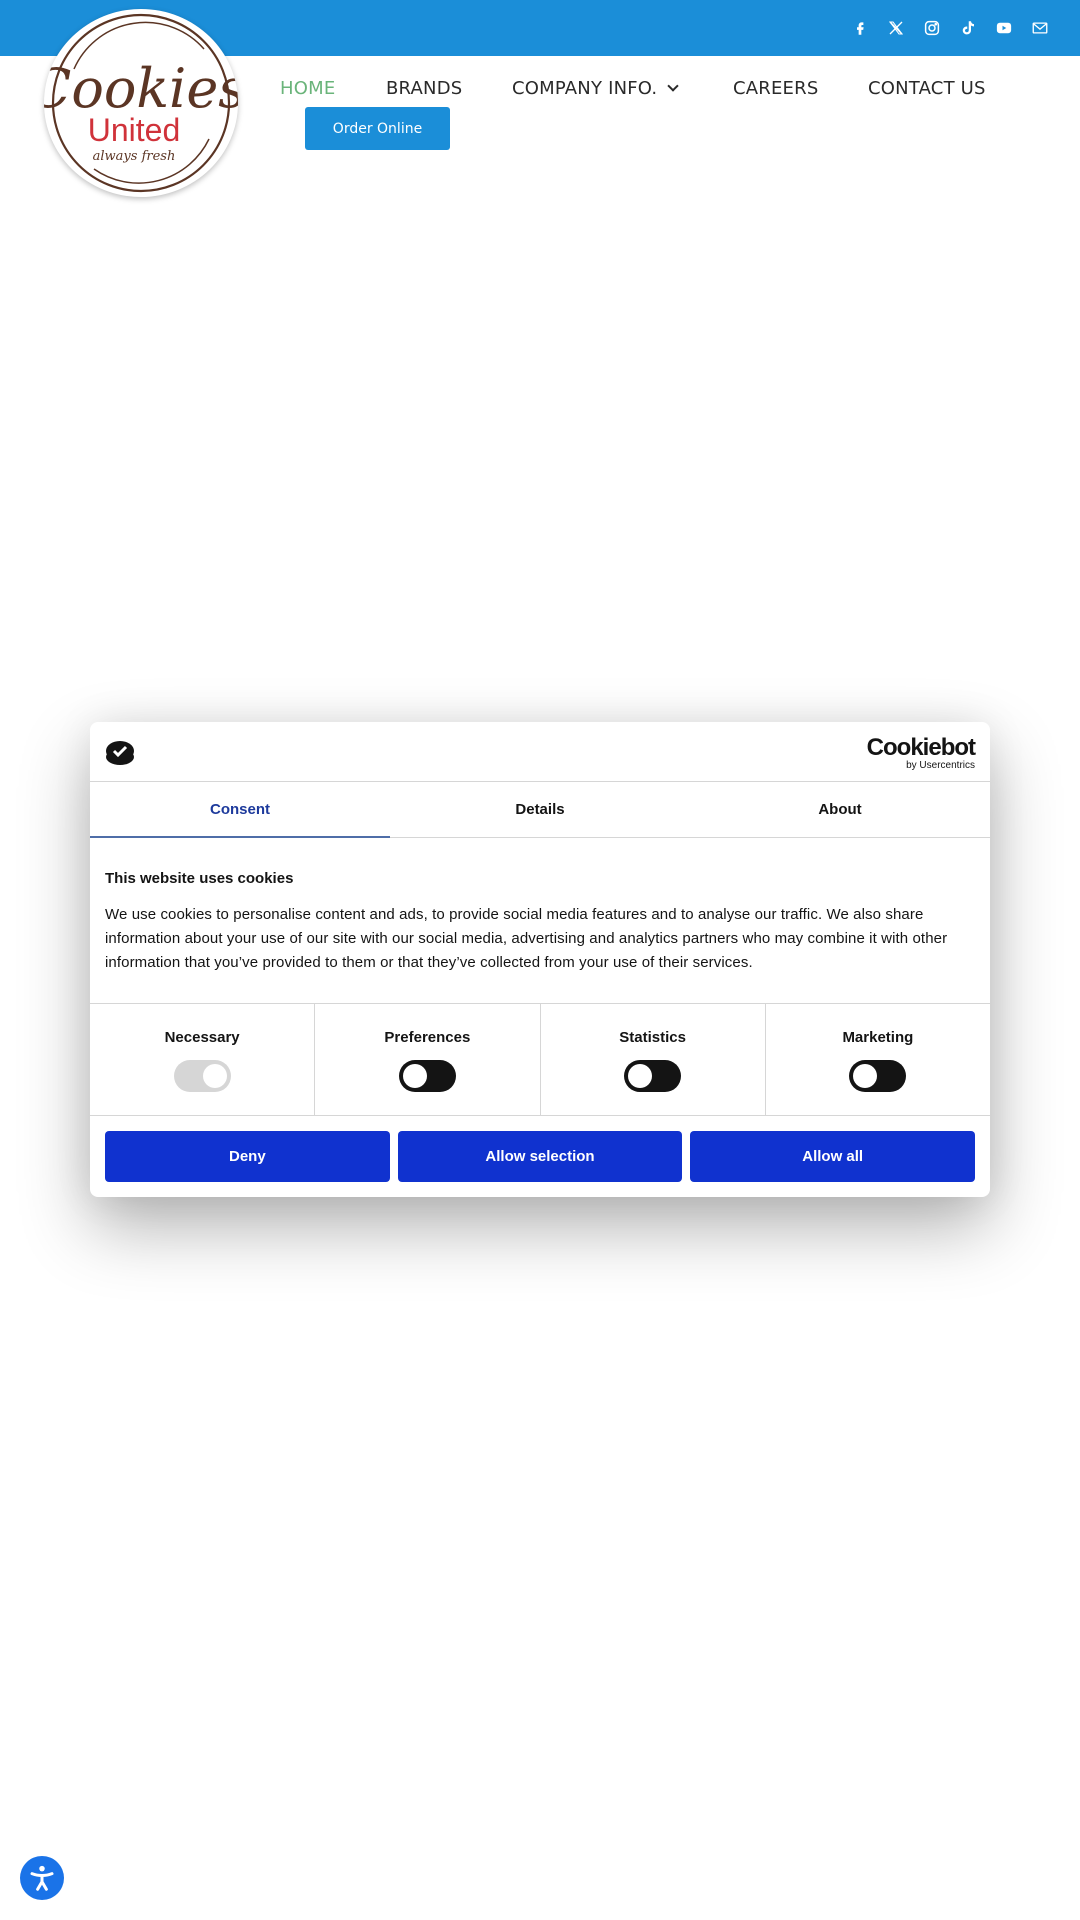  I want to click on deny-button: Deny, so click(247, 1156).